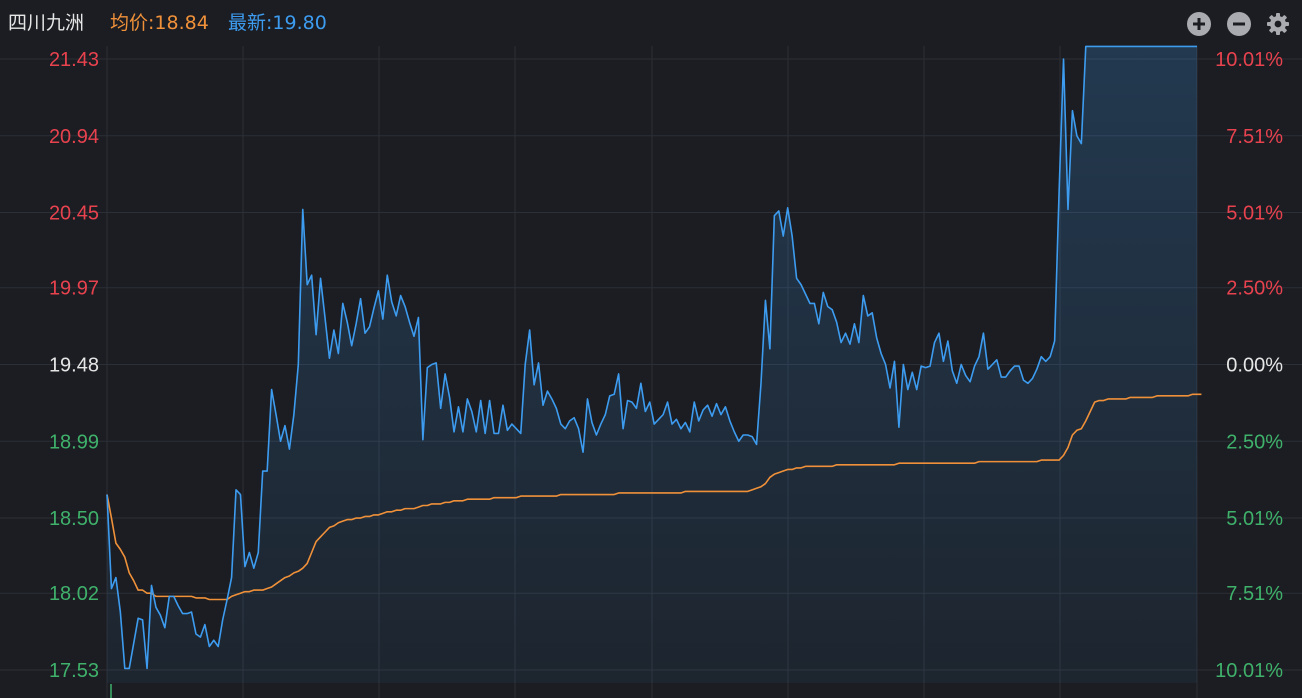 The height and width of the screenshot is (698, 1302). What do you see at coordinates (1254, 366) in the screenshot?
I see `right-axis-tick-label: 0.00%` at bounding box center [1254, 366].